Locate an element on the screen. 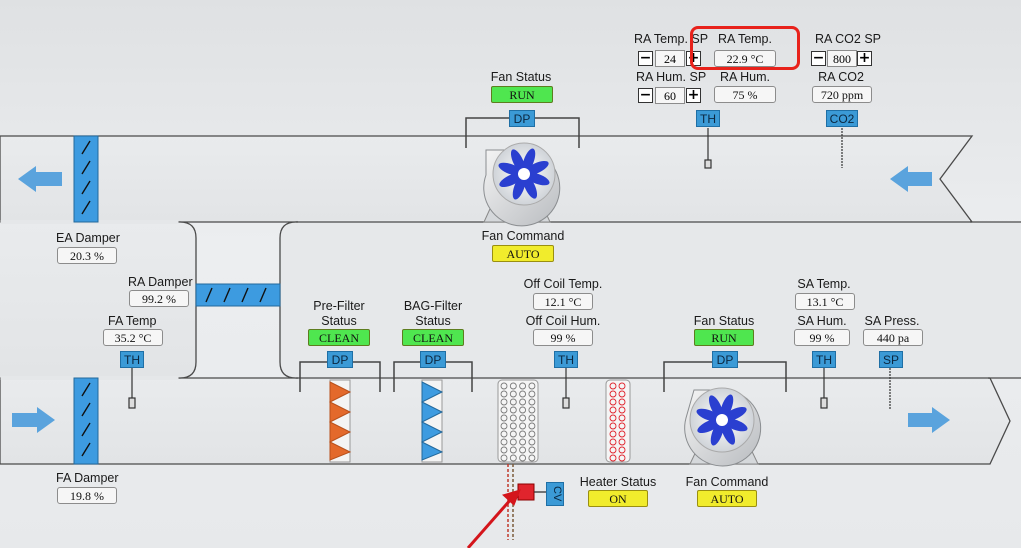  cooling-valve-cv-tag: CV is located at coordinates (555, 494).